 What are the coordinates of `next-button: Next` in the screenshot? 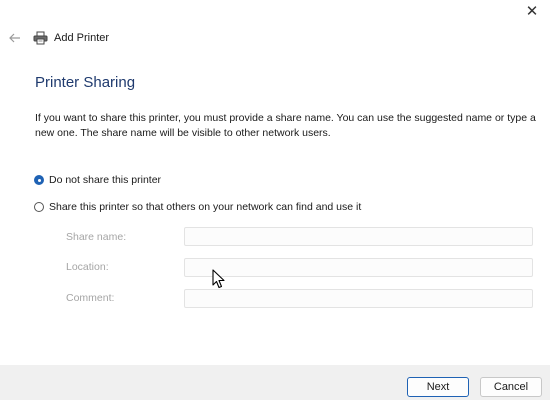 It's located at (438, 387).